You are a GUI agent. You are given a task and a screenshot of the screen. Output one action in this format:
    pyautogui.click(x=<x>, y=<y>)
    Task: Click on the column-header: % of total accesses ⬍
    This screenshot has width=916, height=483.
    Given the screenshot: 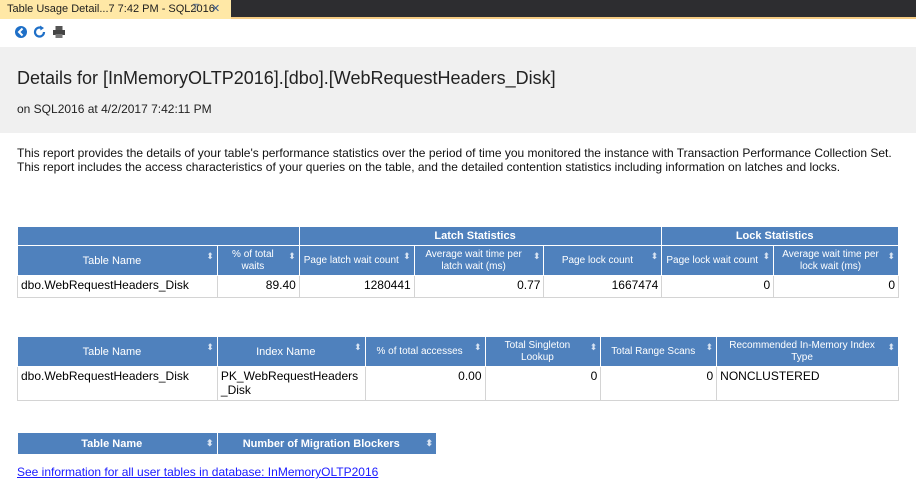 What is the action you would take?
    pyautogui.click(x=425, y=351)
    